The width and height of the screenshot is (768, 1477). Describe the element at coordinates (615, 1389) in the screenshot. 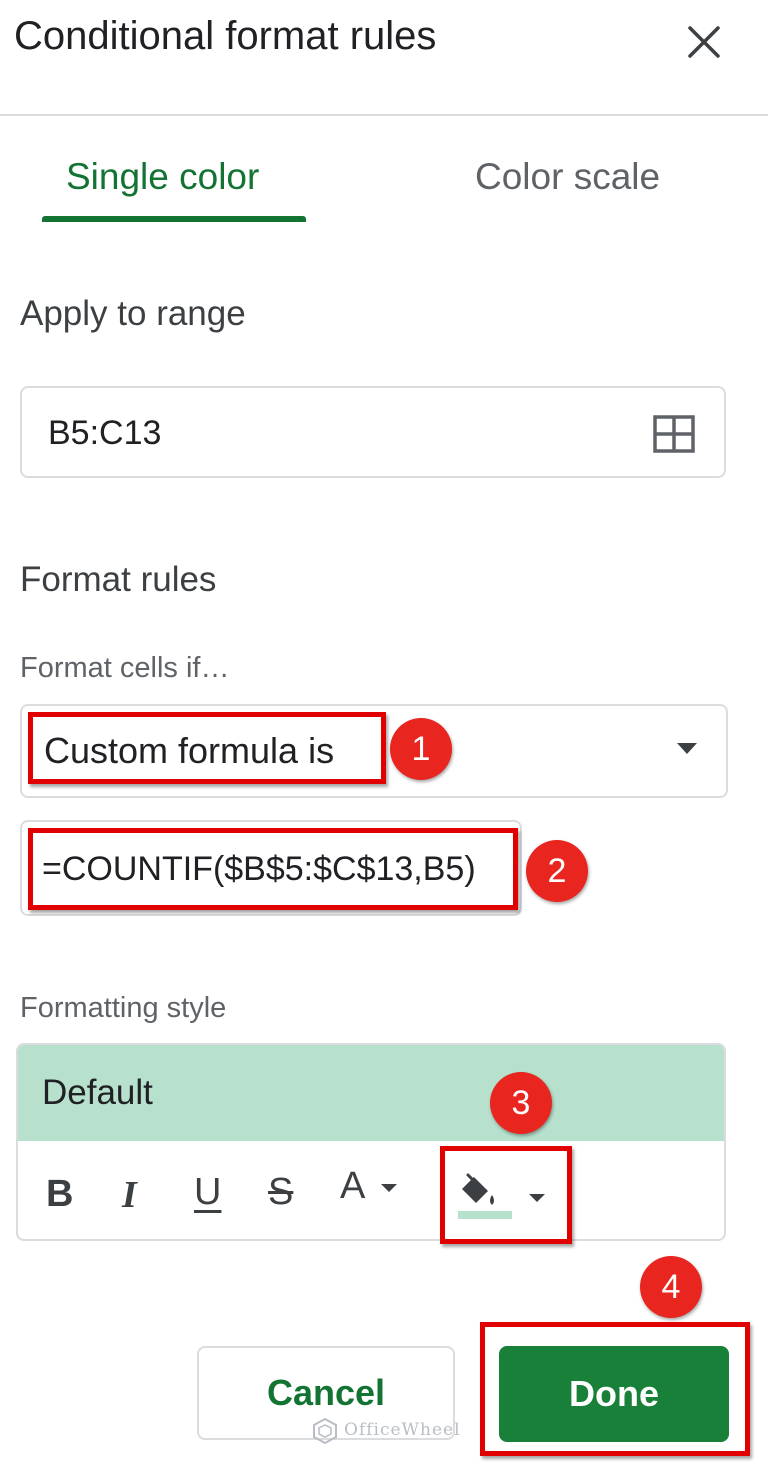

I see `highlight-box-done` at that location.